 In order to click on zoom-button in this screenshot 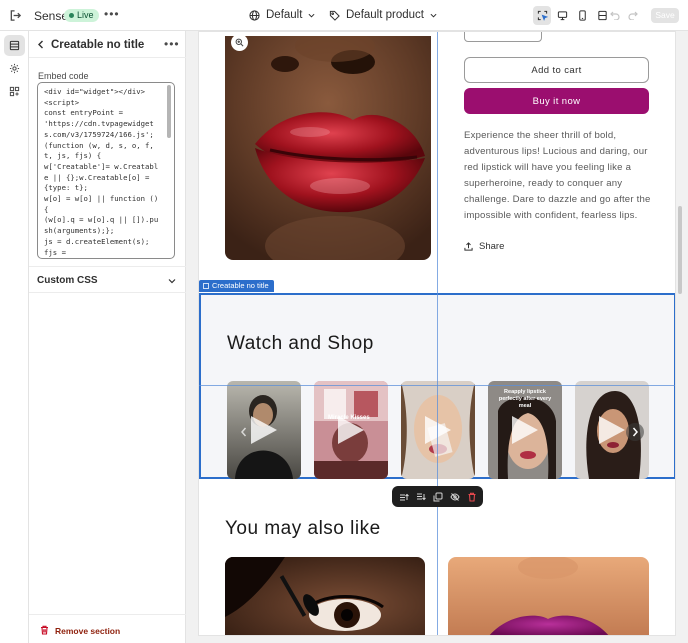, I will do `click(239, 42)`.